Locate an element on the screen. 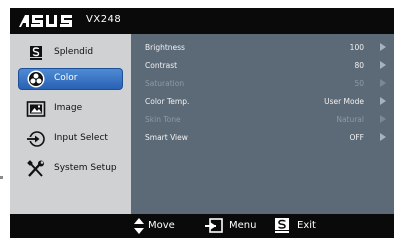  sidebar-item-label: Image is located at coordinates (68, 108).